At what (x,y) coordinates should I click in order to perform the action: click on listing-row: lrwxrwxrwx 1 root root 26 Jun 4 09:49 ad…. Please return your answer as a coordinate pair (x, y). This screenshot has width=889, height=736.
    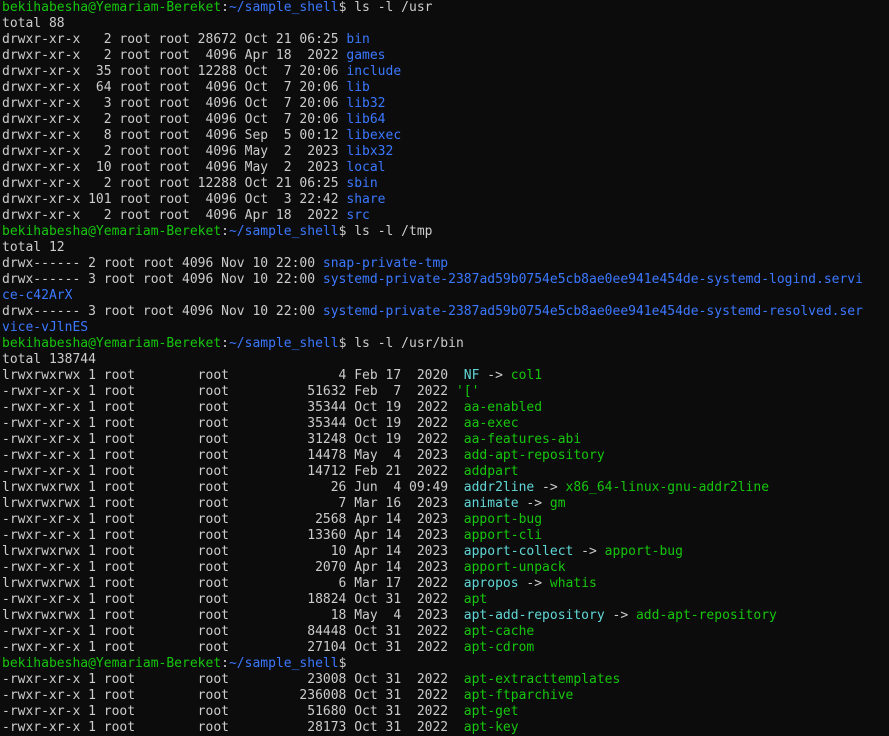
    Looking at the image, I should click on (444, 488).